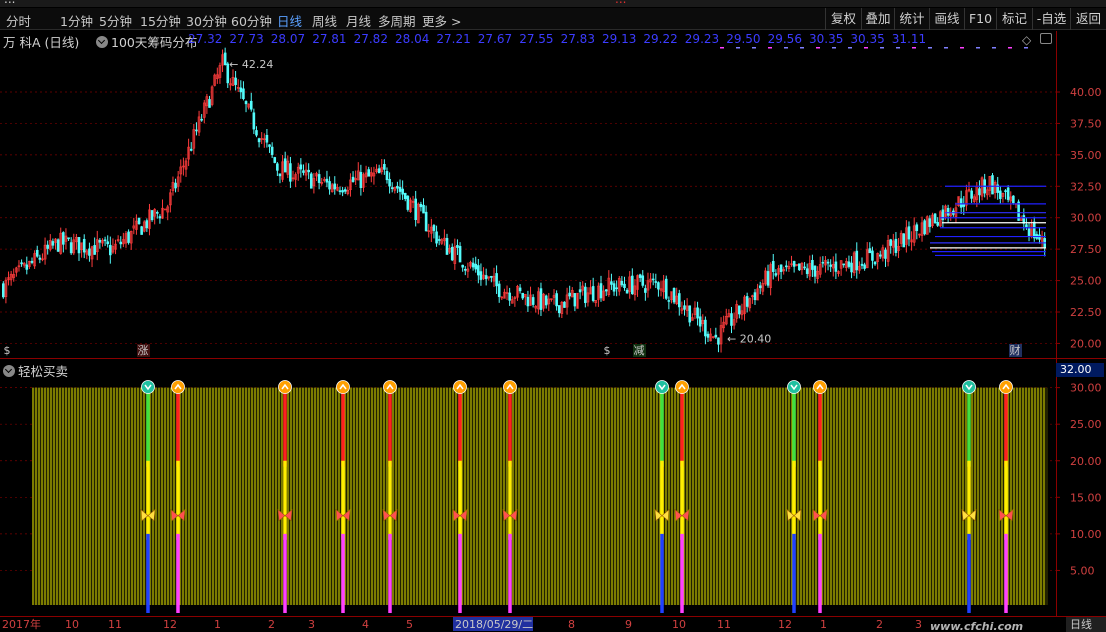 The width and height of the screenshot is (1106, 632). I want to click on sell-signal-icon, so click(682, 387).